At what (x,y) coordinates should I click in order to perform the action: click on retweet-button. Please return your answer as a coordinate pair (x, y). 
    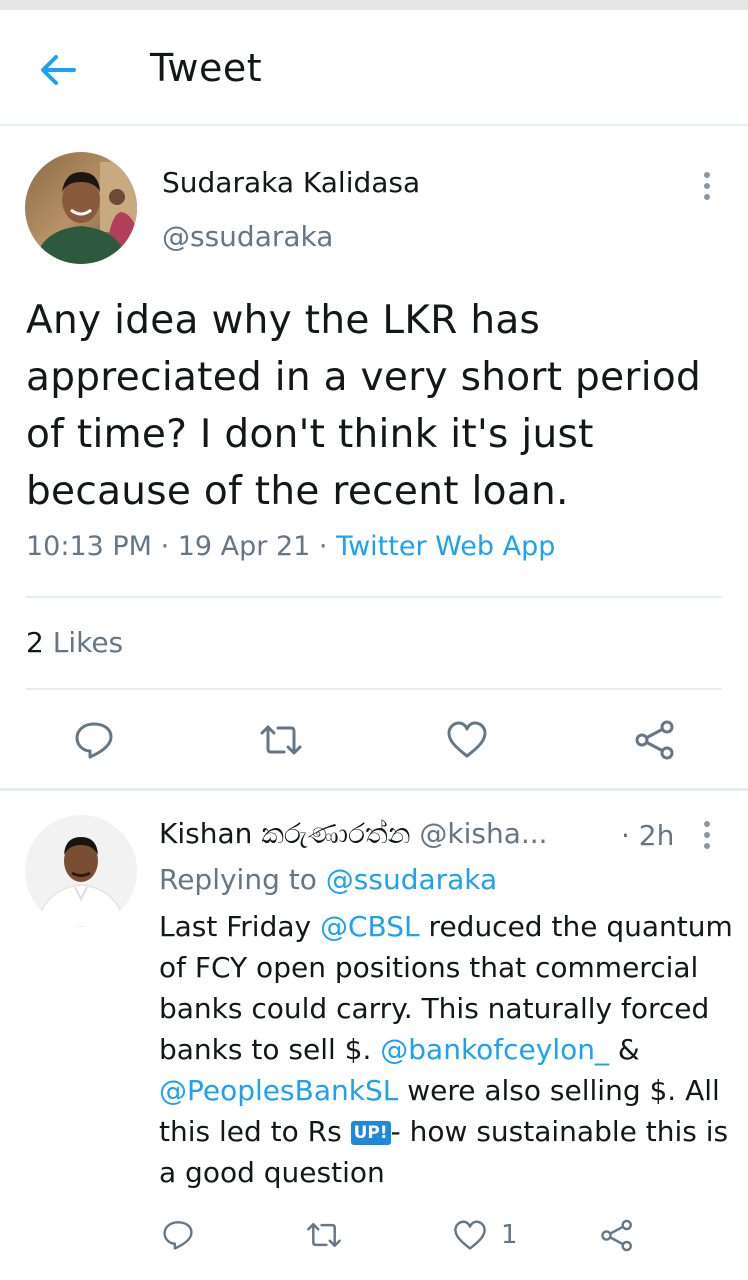
    Looking at the image, I should click on (281, 740).